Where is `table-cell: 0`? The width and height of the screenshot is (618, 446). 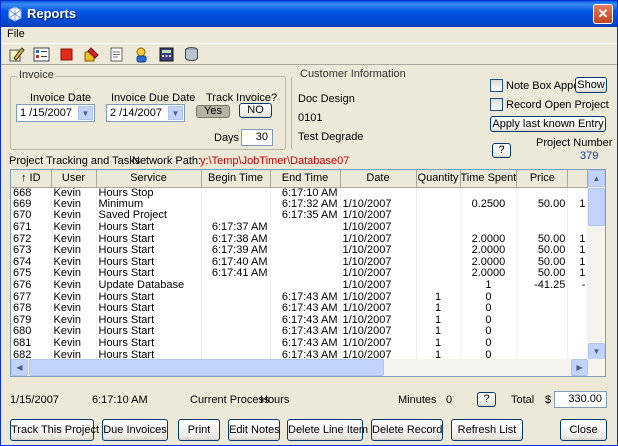 table-cell: 0 is located at coordinates (489, 320).